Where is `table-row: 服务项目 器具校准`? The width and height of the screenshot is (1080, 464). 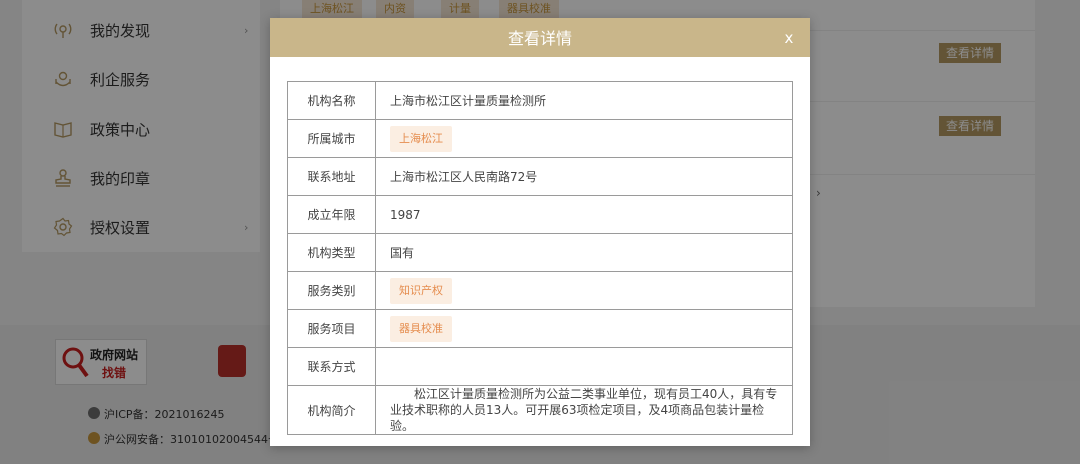 table-row: 服务项目 器具校准 is located at coordinates (540, 328).